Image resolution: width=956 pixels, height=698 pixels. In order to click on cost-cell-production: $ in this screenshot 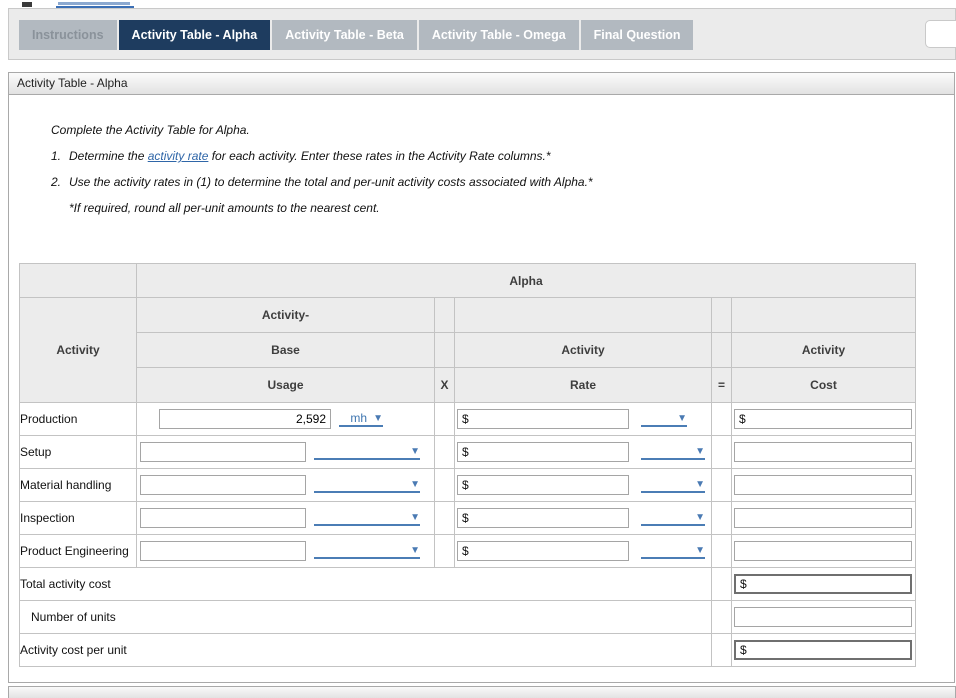, I will do `click(823, 419)`.